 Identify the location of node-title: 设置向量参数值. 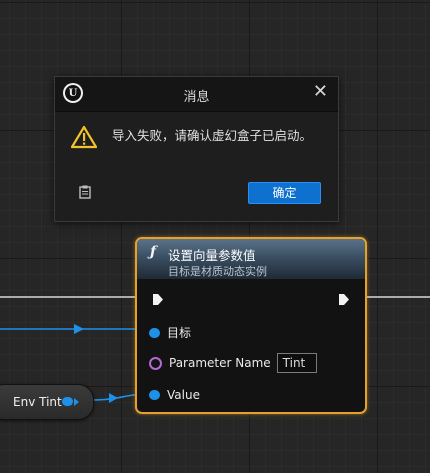
(212, 255).